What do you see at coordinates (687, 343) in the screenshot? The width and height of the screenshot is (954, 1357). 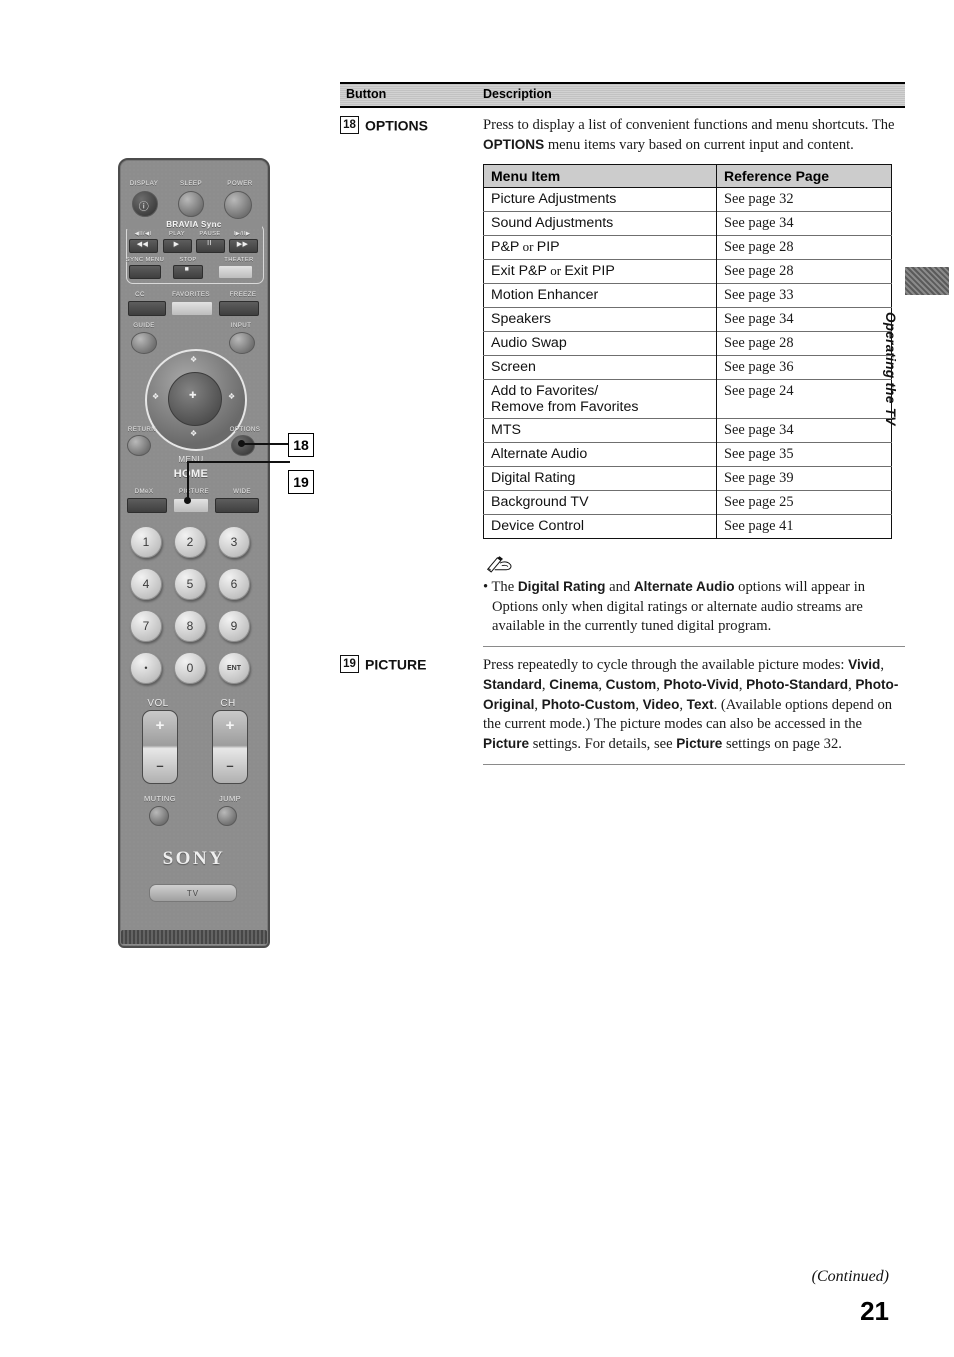 I see `menu-table-row: Audio Swap See page 28` at bounding box center [687, 343].